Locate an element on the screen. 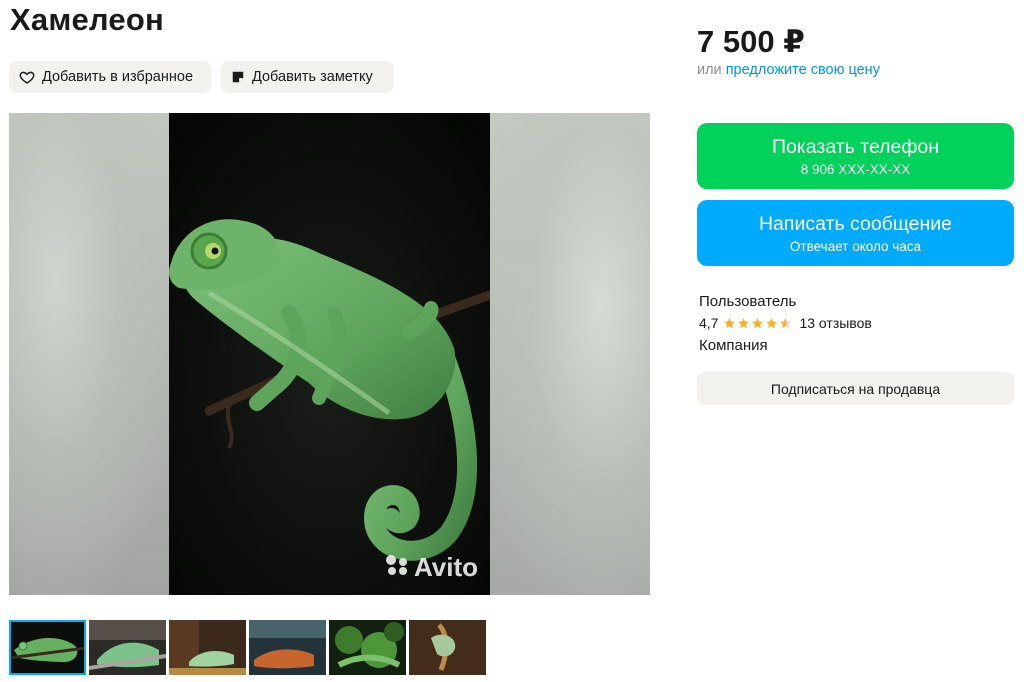 The height and width of the screenshot is (682, 1024). add-to-favorites-button: Добавить в избранное is located at coordinates (110, 77).